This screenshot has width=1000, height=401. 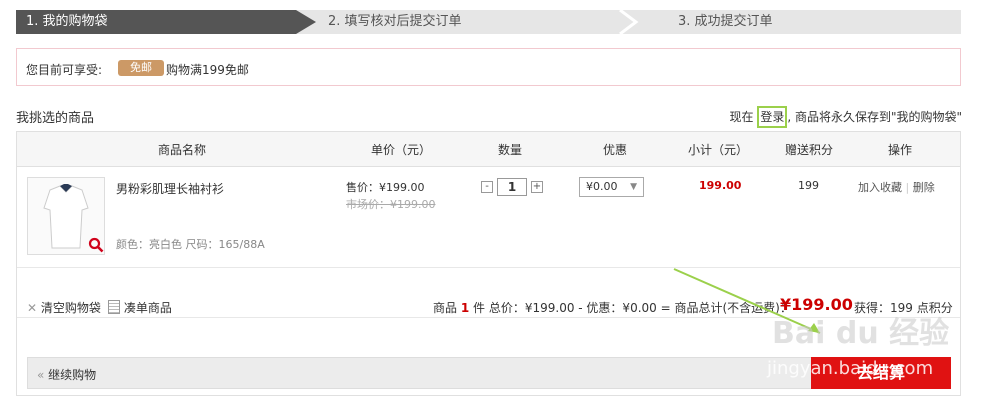 I want to click on col-quantity: 数量, so click(x=510, y=150).